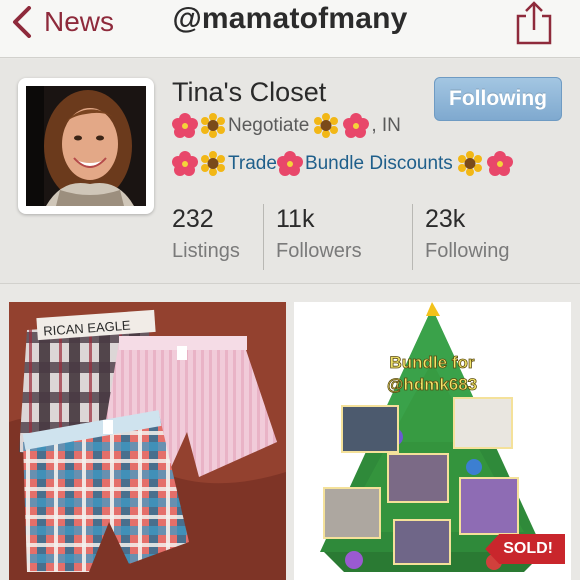 Image resolution: width=580 pixels, height=580 pixels. I want to click on closet-name: Tina's Closet, so click(249, 92).